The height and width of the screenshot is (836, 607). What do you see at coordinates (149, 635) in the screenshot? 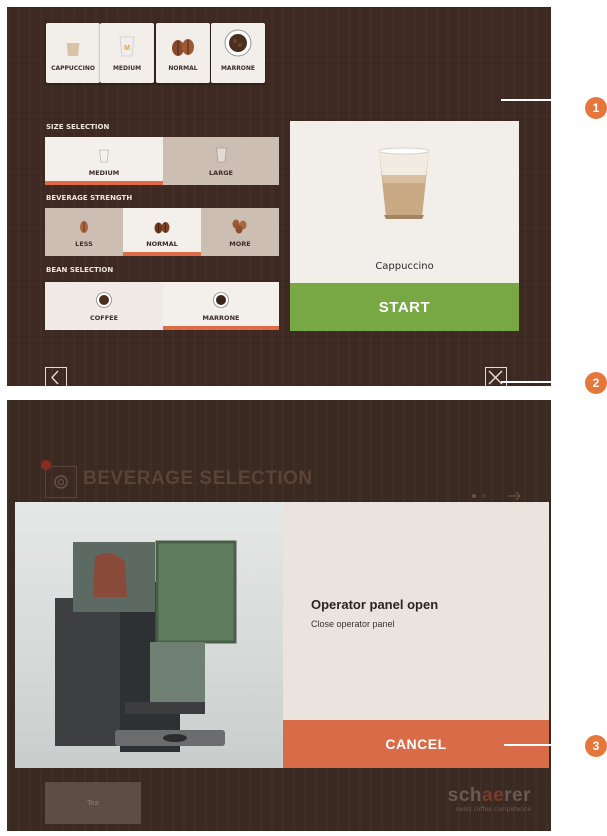
I see `coffee-machine-image` at bounding box center [149, 635].